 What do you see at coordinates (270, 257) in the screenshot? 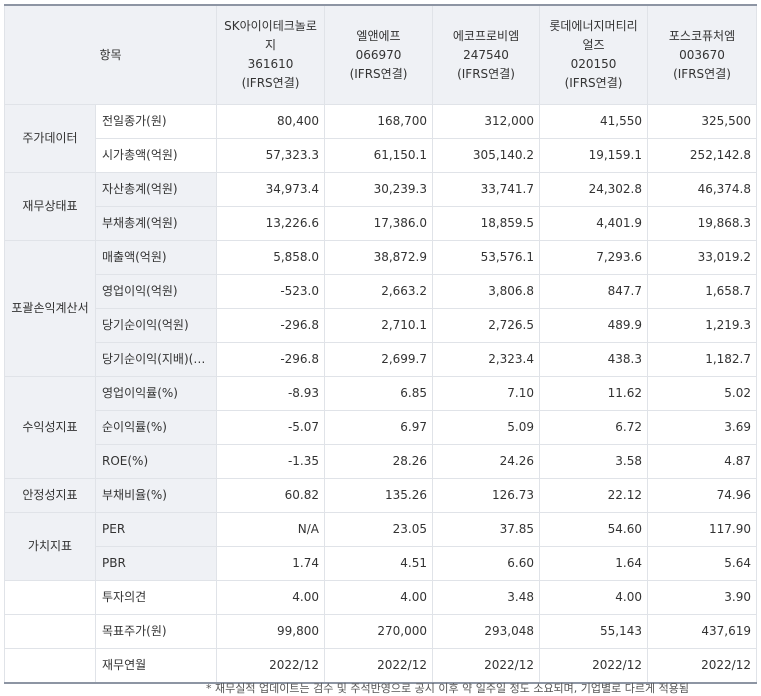
I see `cell-value: 5,858.0` at bounding box center [270, 257].